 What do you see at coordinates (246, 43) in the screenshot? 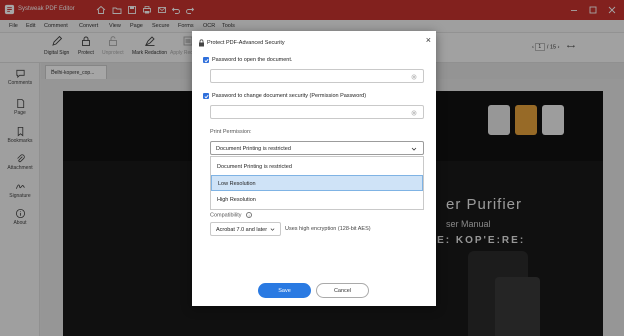
I see `dialog-title: Protect PDF-Advanced Security` at bounding box center [246, 43].